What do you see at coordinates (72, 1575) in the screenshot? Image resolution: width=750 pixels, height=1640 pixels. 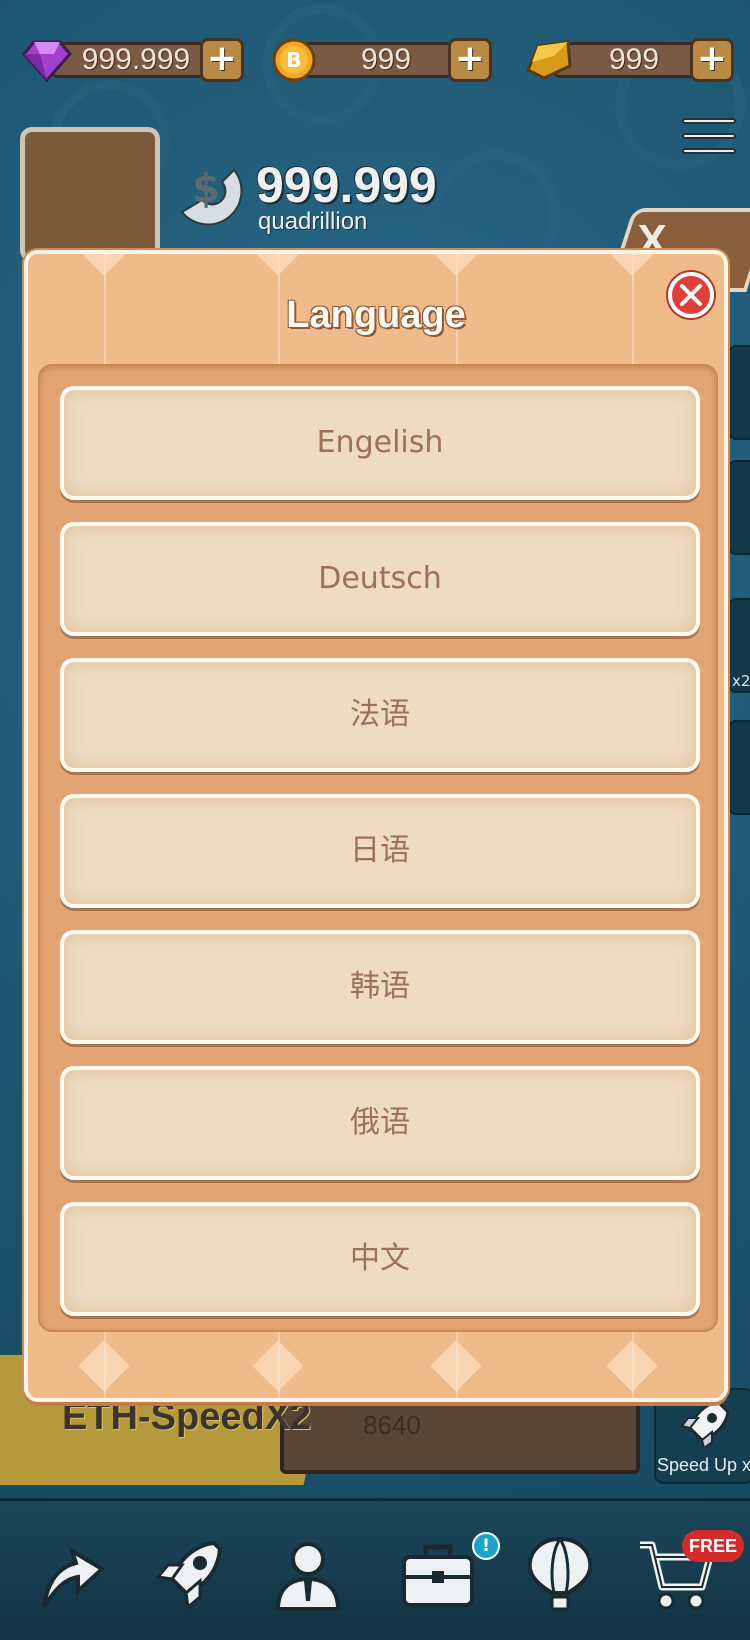 I see `upgrade-arrow-icon` at bounding box center [72, 1575].